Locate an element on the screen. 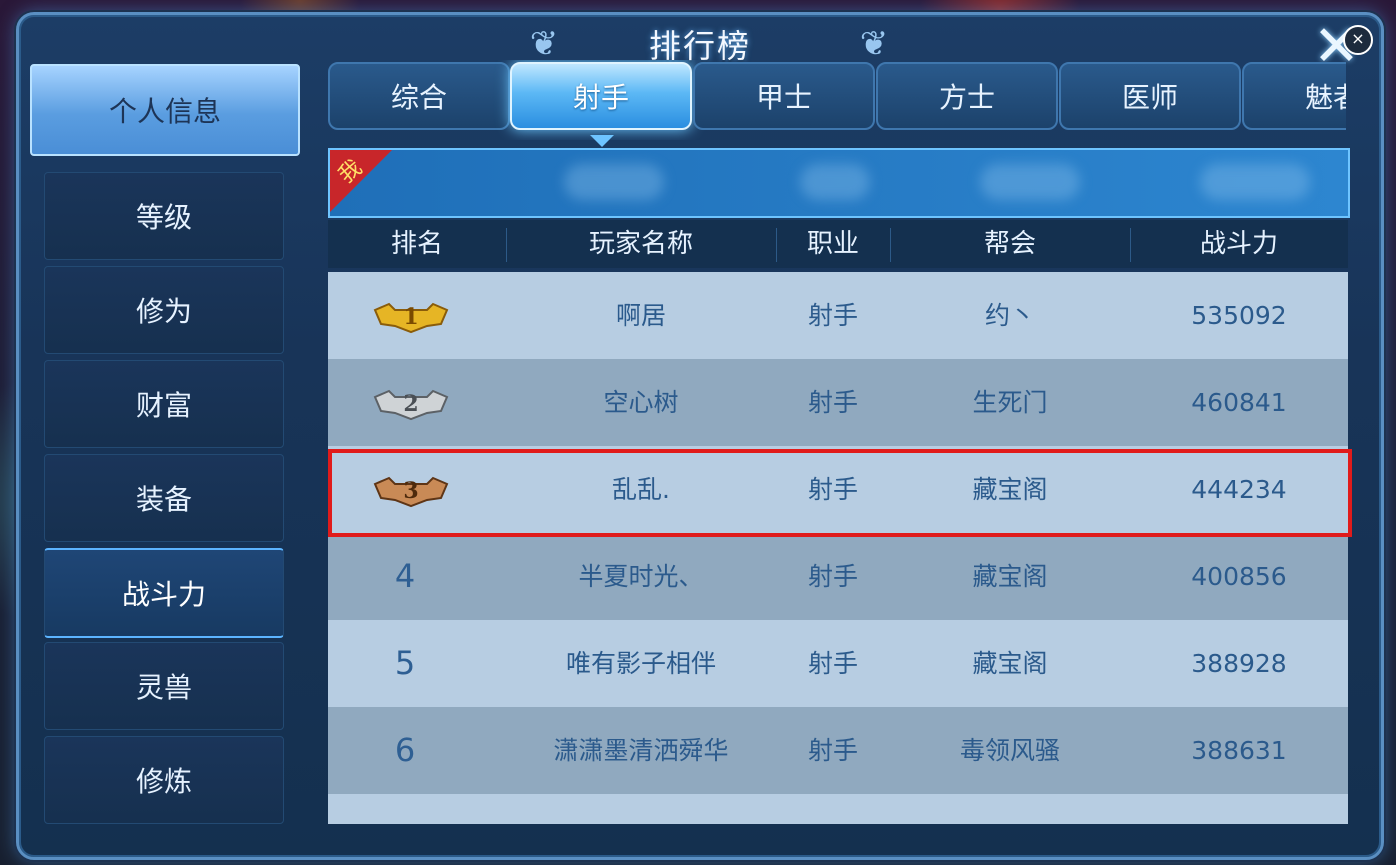 The width and height of the screenshot is (1396, 865). close-circle-icon: × is located at coordinates (1358, 40).